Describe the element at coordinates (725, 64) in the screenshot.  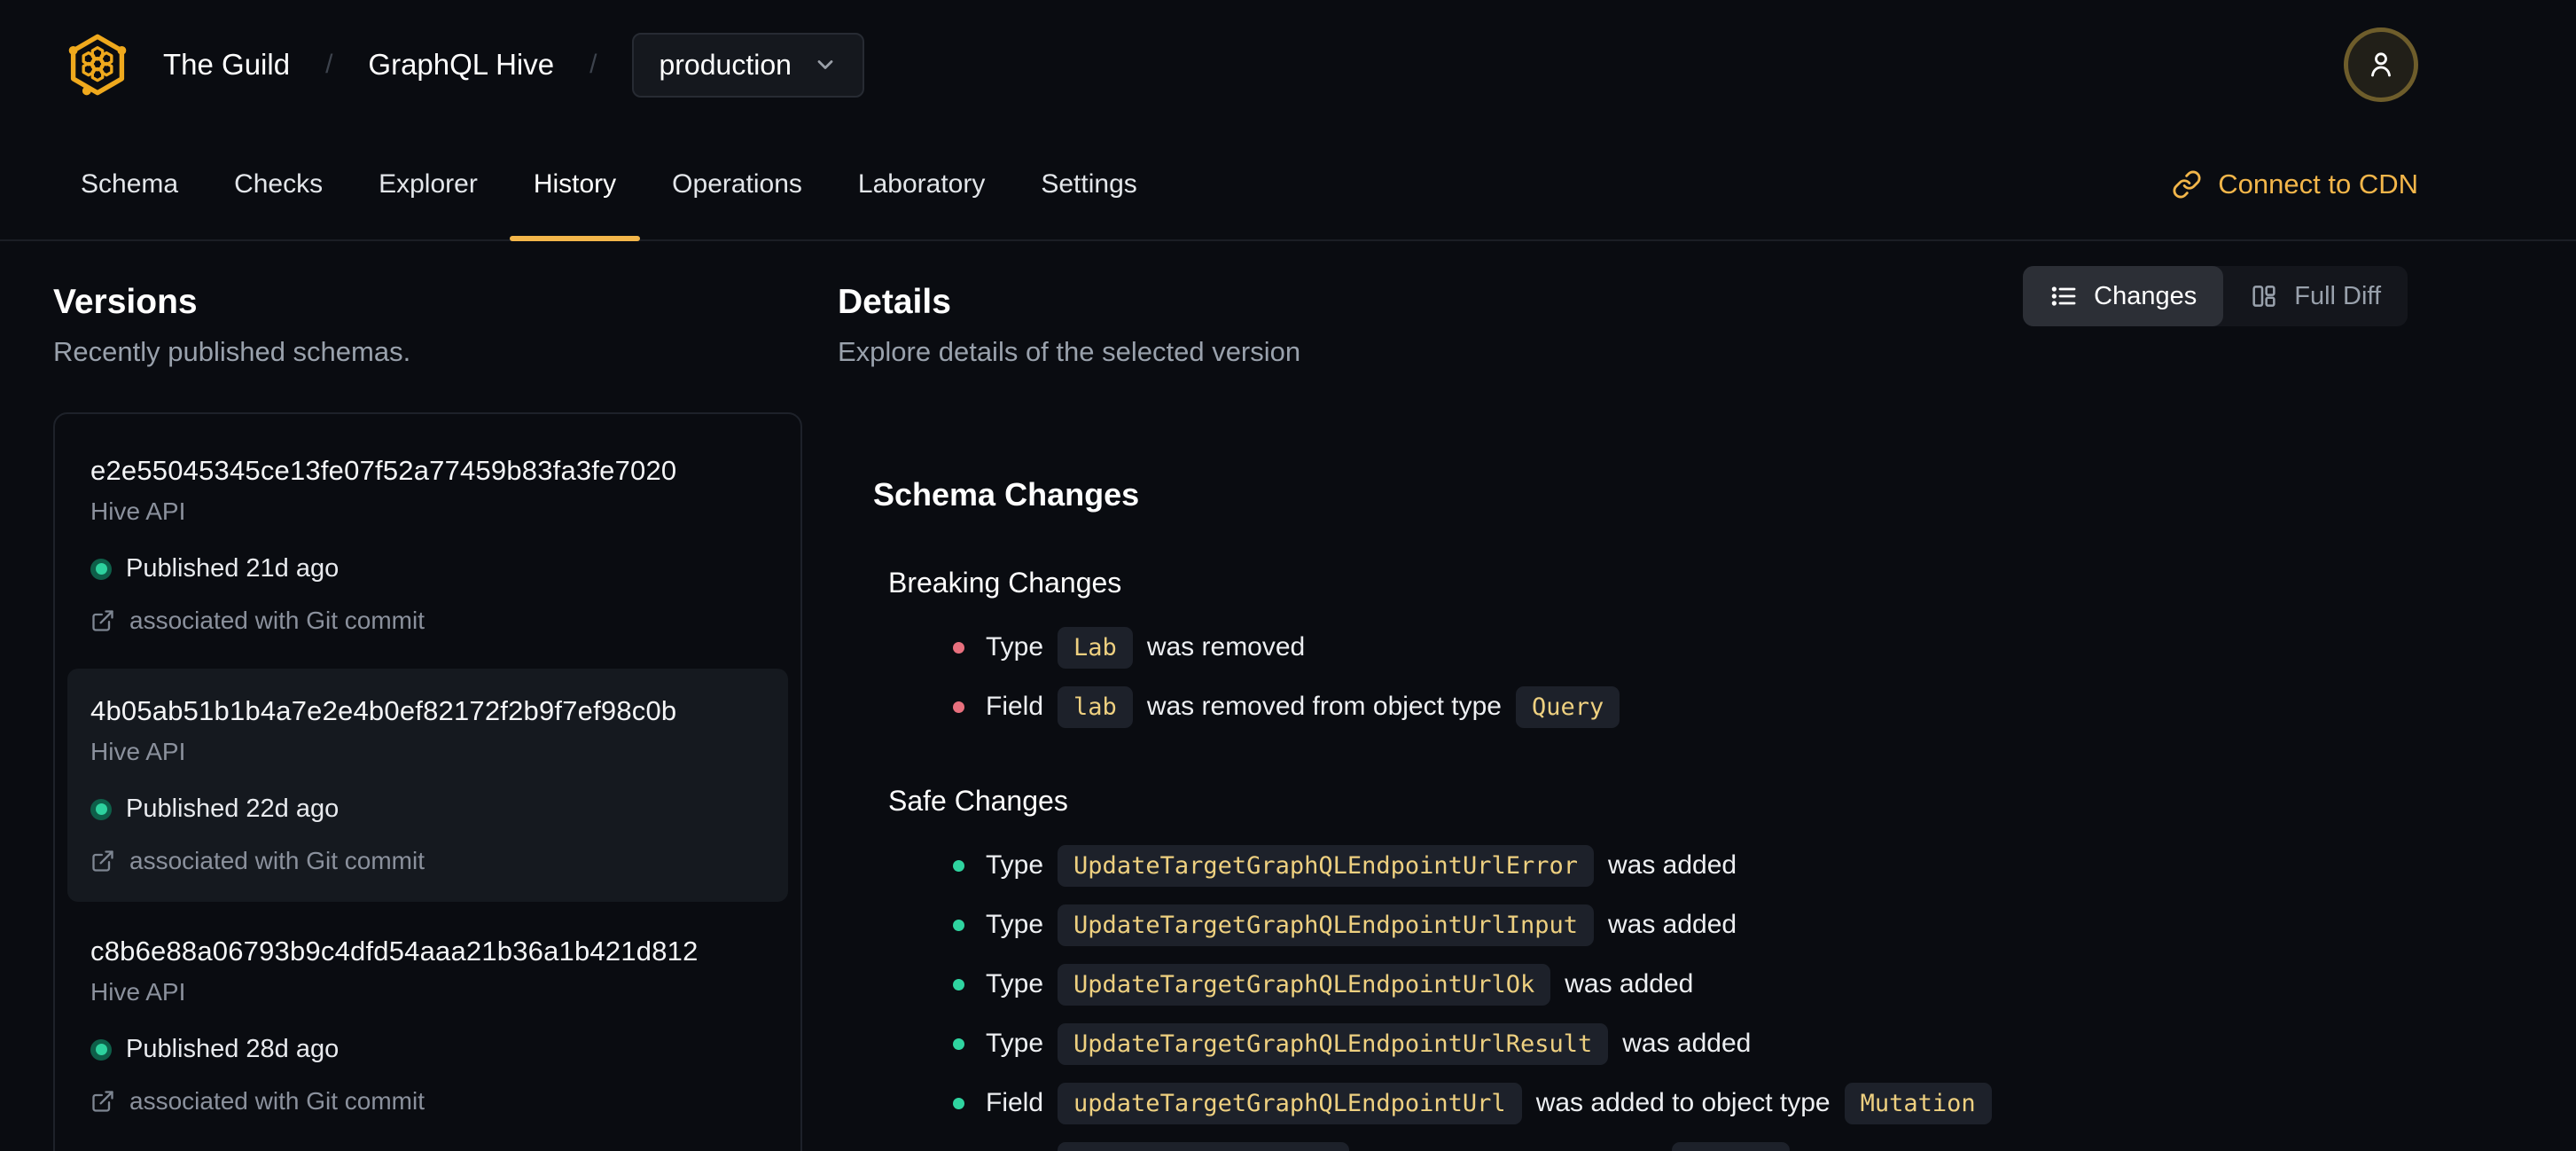
I see `target-selector-value: production` at that location.